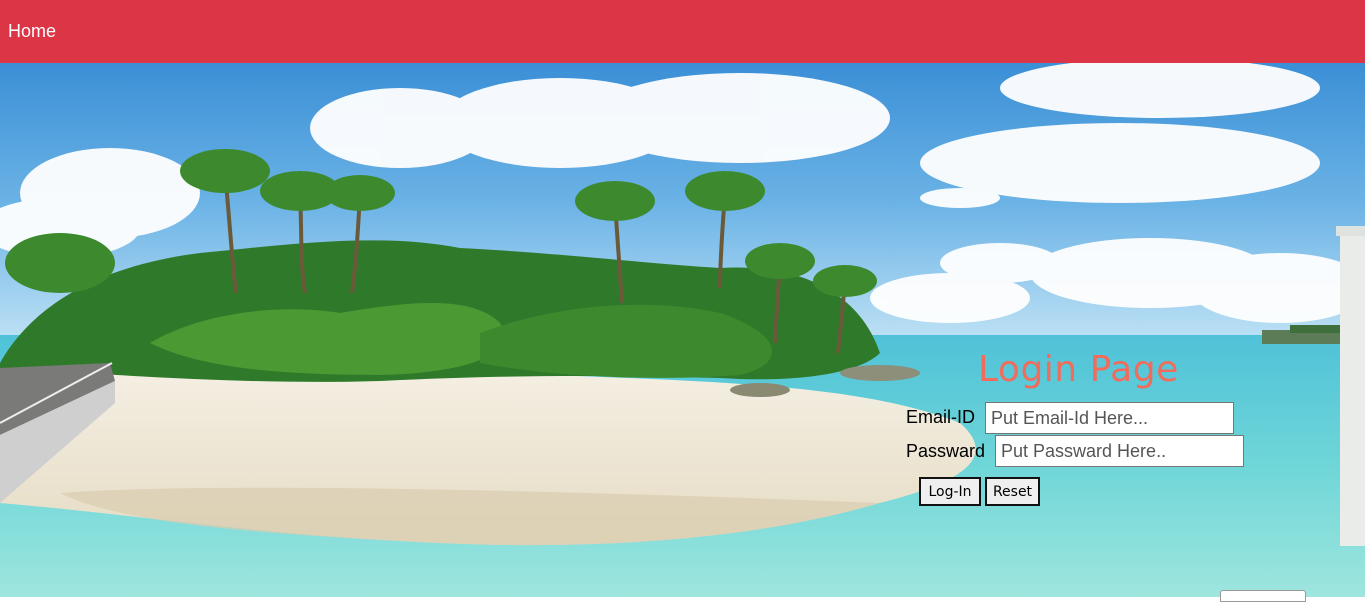 Image resolution: width=1365 pixels, height=602 pixels. I want to click on email-field, so click(1109, 418).